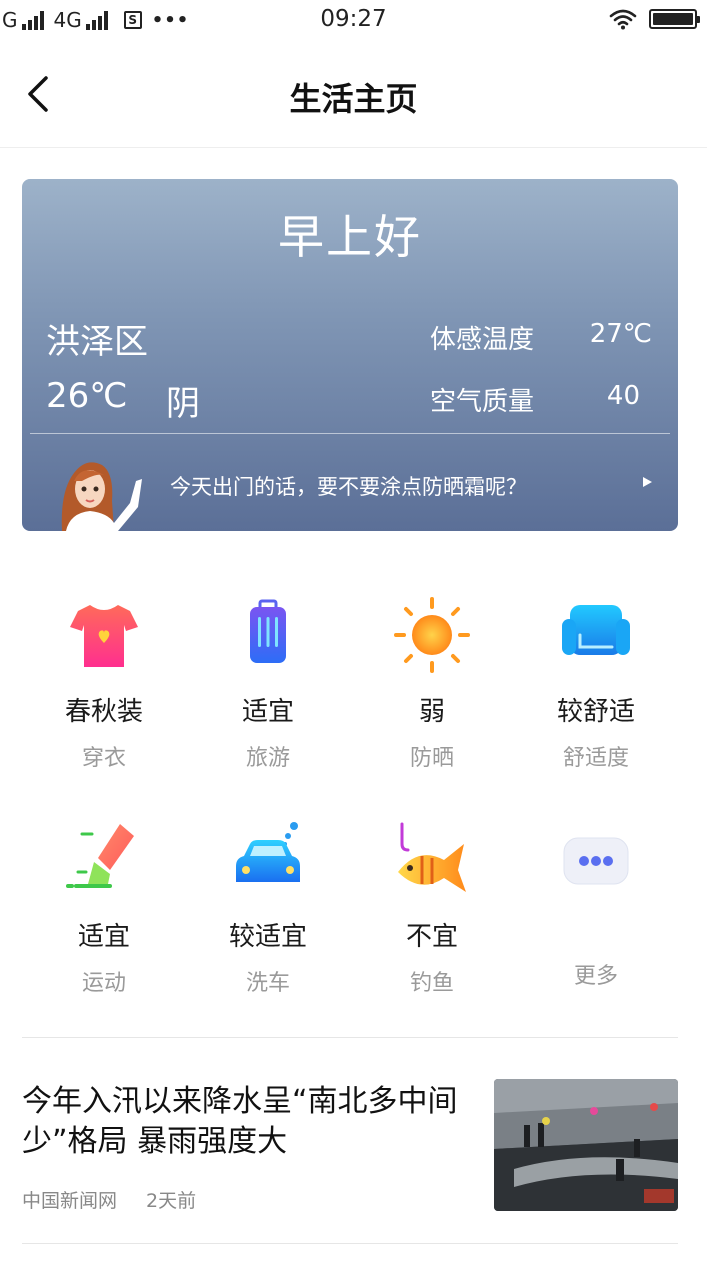 This screenshot has height=1274, width=707. I want to click on sneaker-icon, so click(100, 856).